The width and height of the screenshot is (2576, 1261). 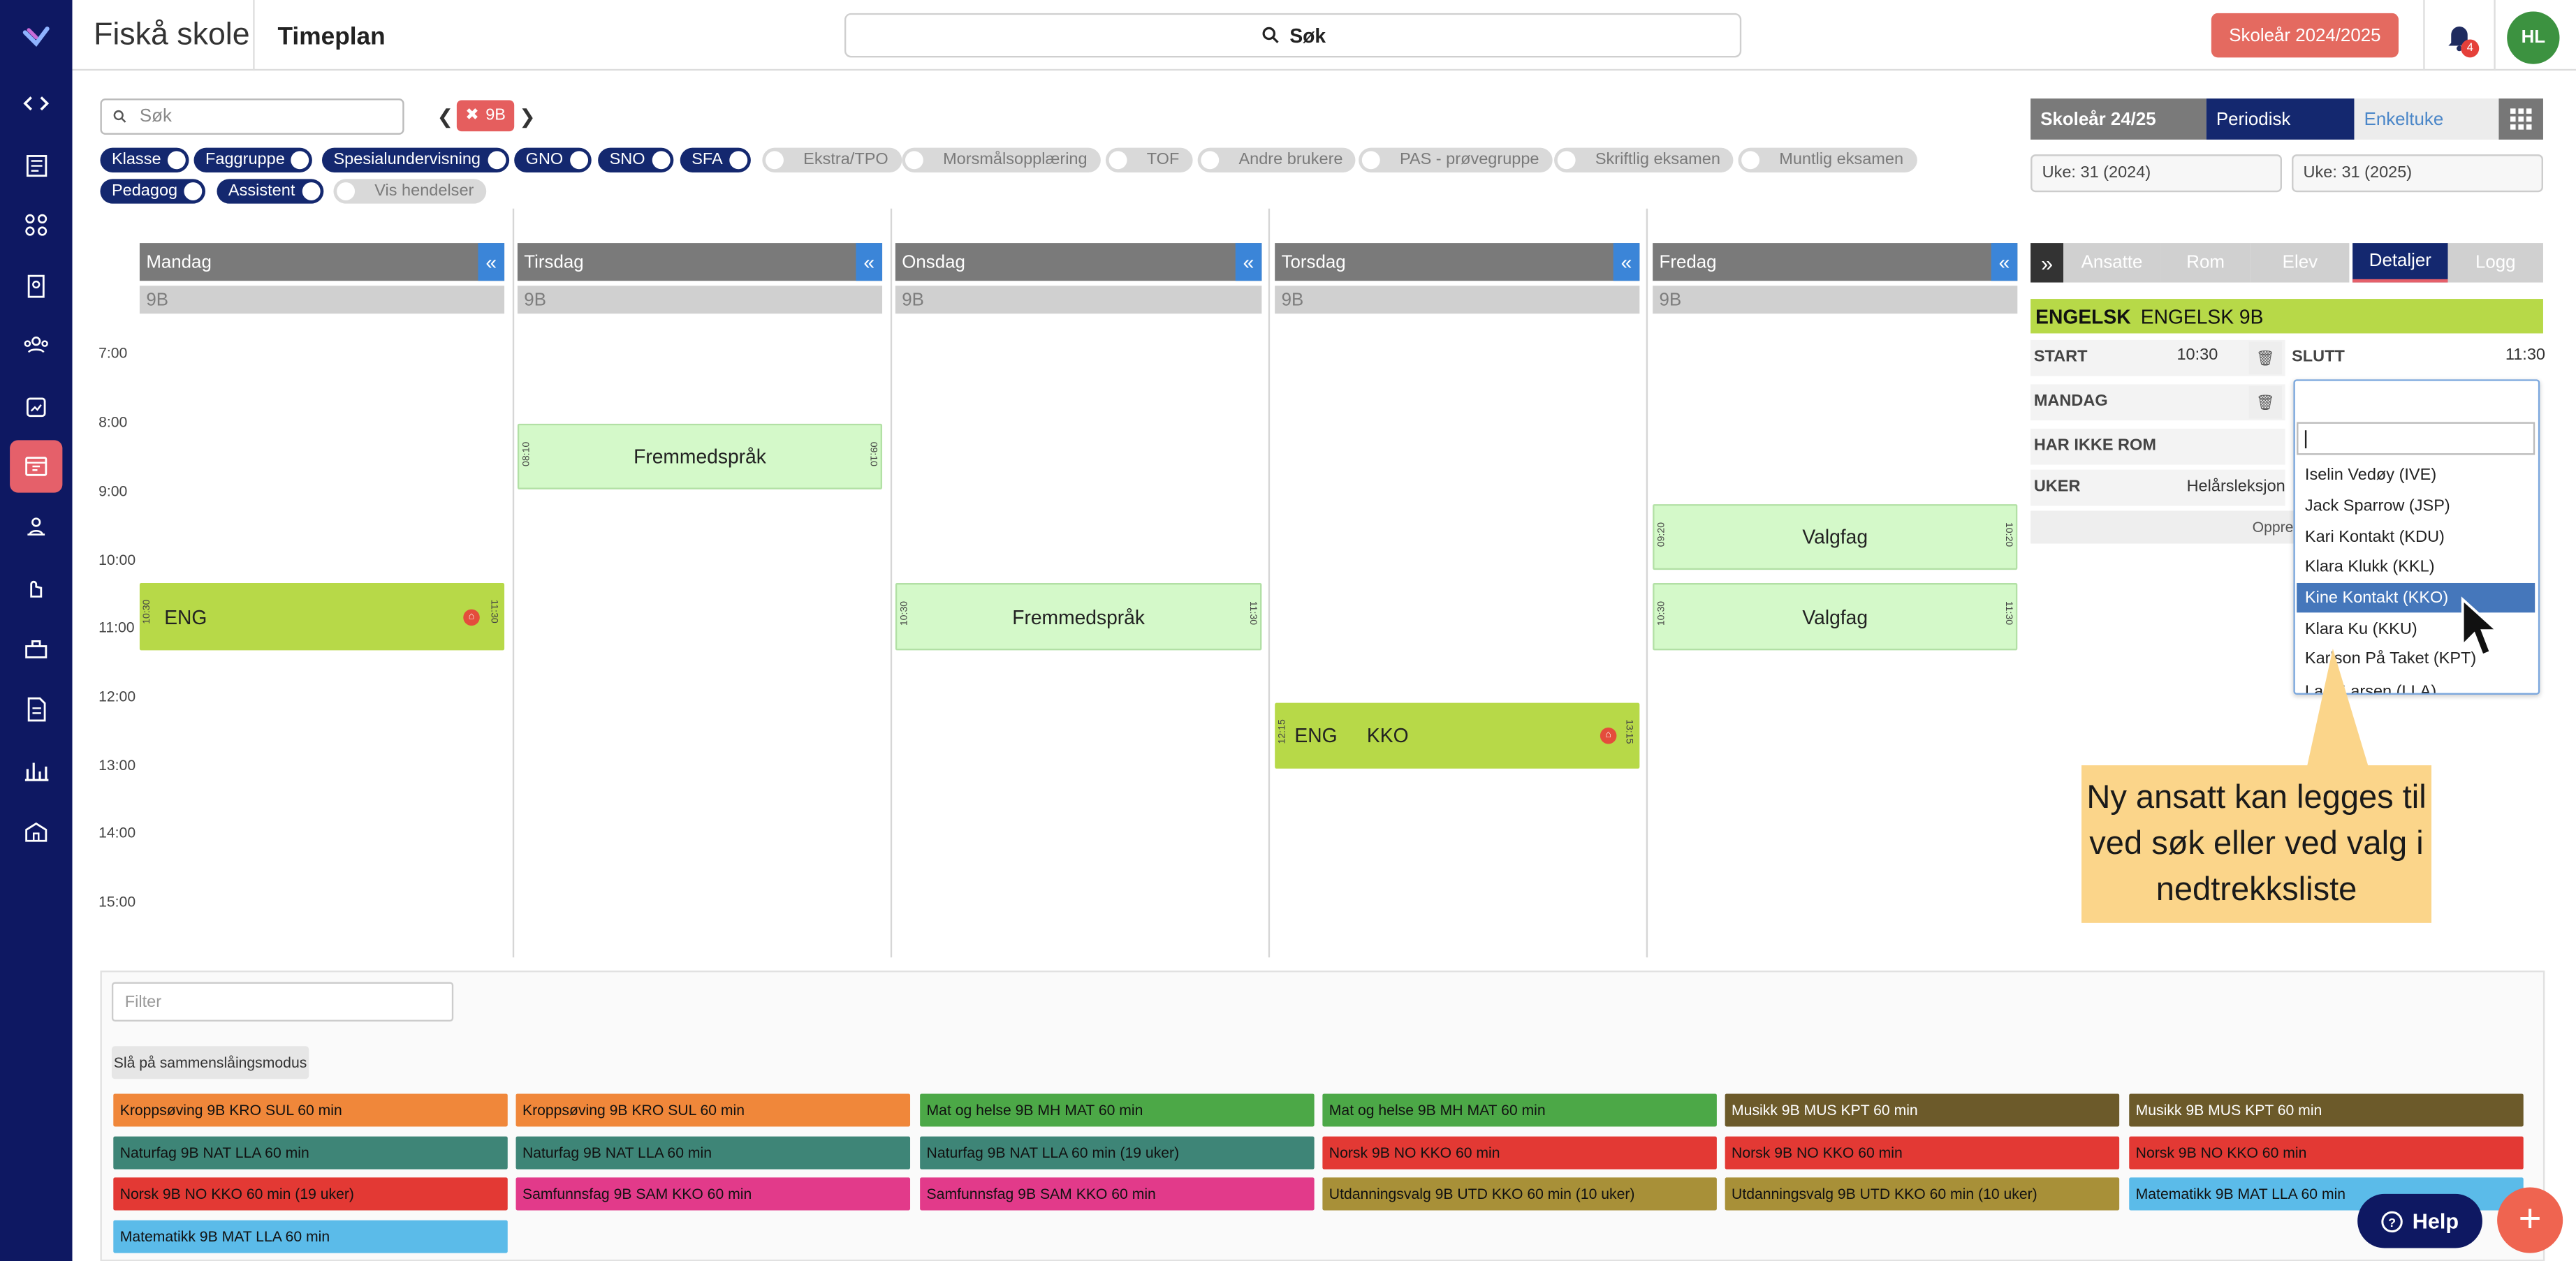 I want to click on dropdown-option: Jack Sparrow (JSP), so click(x=2416, y=505).